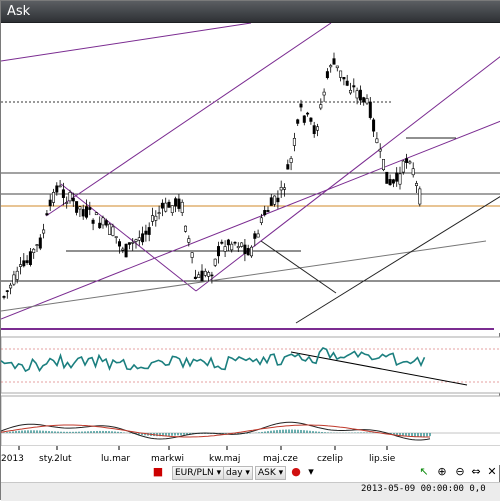  Describe the element at coordinates (460, 472) in the screenshot. I see `zoom-out-icon: ⊖` at that location.